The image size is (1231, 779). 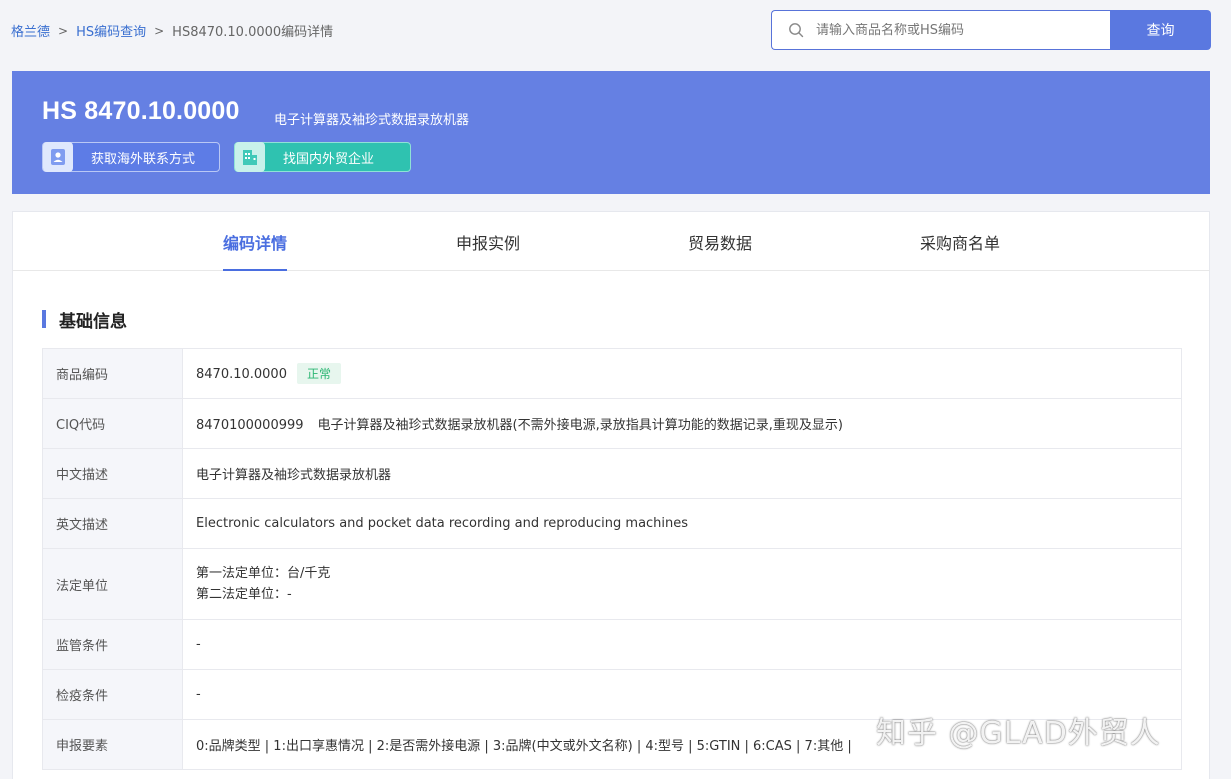 I want to click on watermark: 知乎 @GLAD外贸人, so click(x=1018, y=733).